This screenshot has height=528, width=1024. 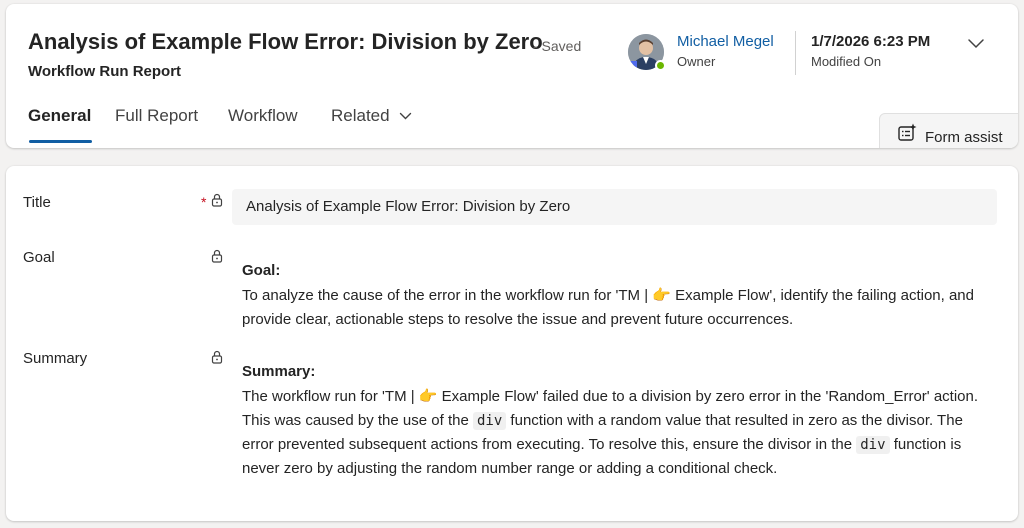 What do you see at coordinates (871, 41) in the screenshot?
I see `modified-on-value: 1/7/2026 6:23 PM` at bounding box center [871, 41].